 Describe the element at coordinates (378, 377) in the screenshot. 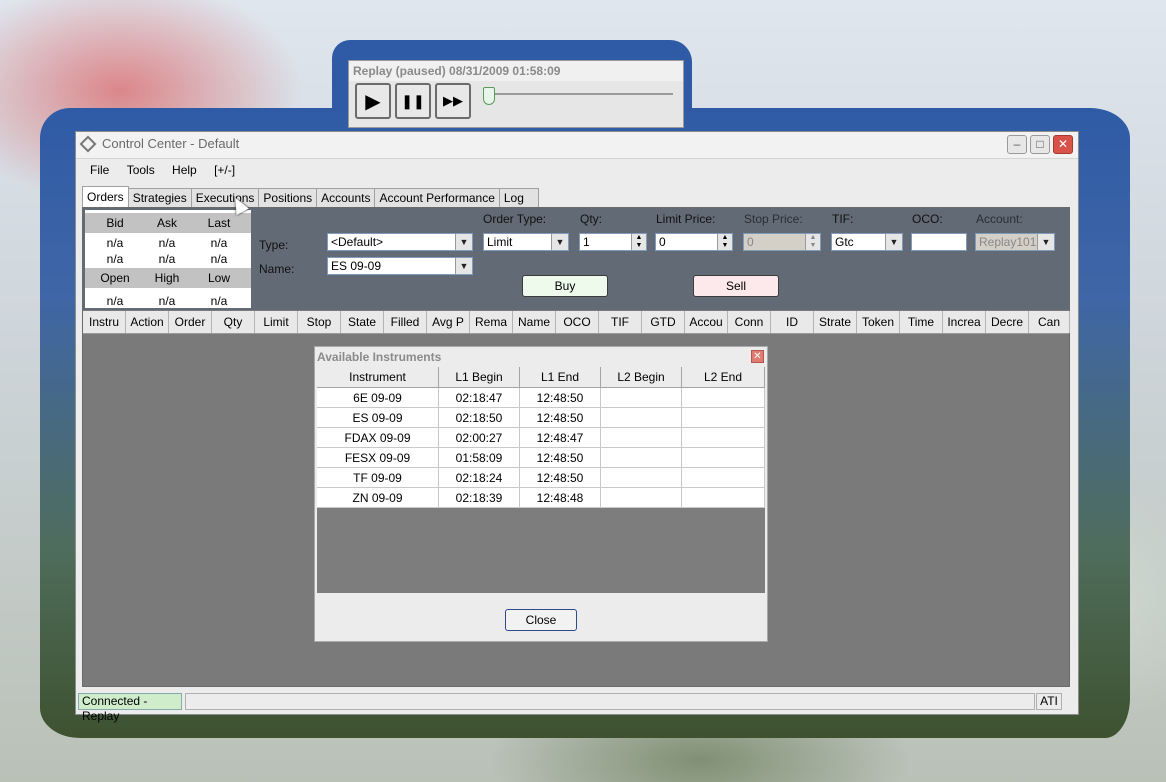

I see `col-instrument-name: Instrument` at that location.